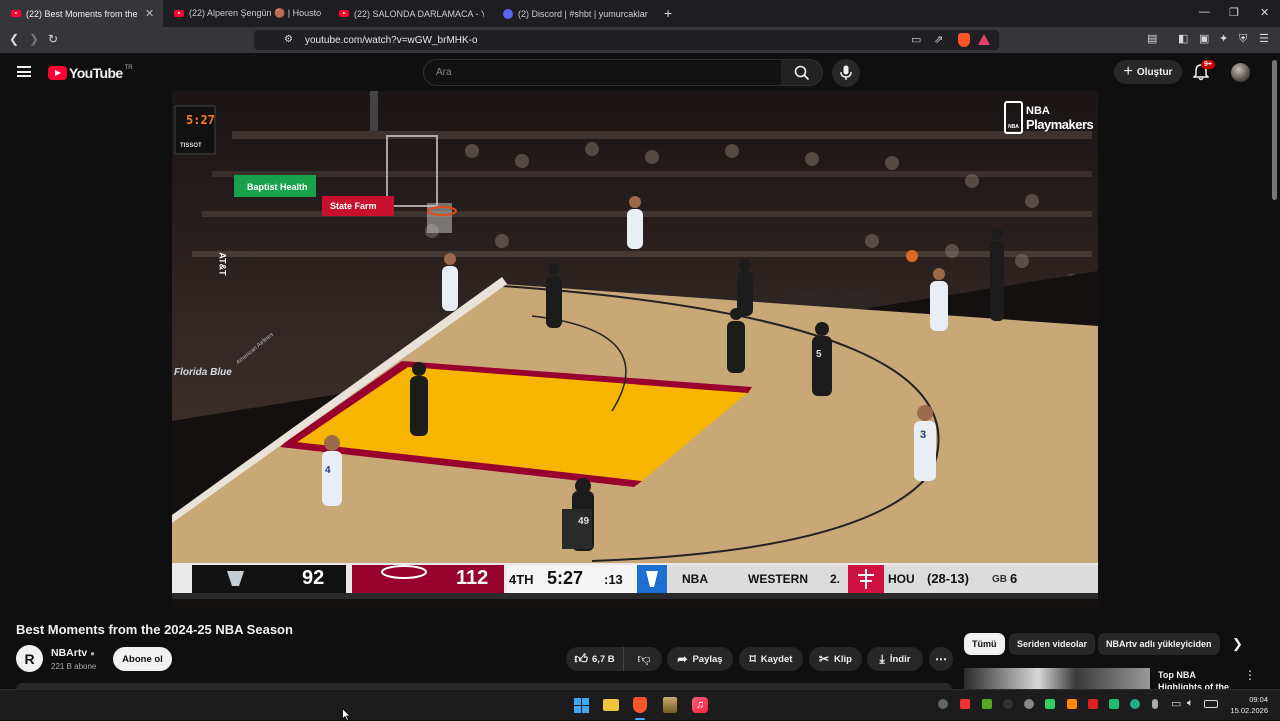  What do you see at coordinates (255, 13) in the screenshot?
I see `tab-title: (22) Alperen Şengün 🟤 | Houston Rockets` at bounding box center [255, 13].